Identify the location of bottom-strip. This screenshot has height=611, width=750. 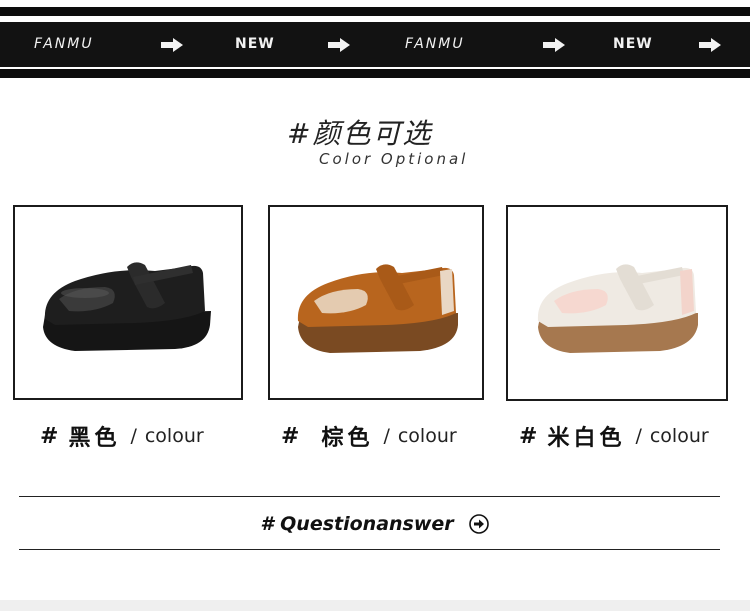
(375, 605).